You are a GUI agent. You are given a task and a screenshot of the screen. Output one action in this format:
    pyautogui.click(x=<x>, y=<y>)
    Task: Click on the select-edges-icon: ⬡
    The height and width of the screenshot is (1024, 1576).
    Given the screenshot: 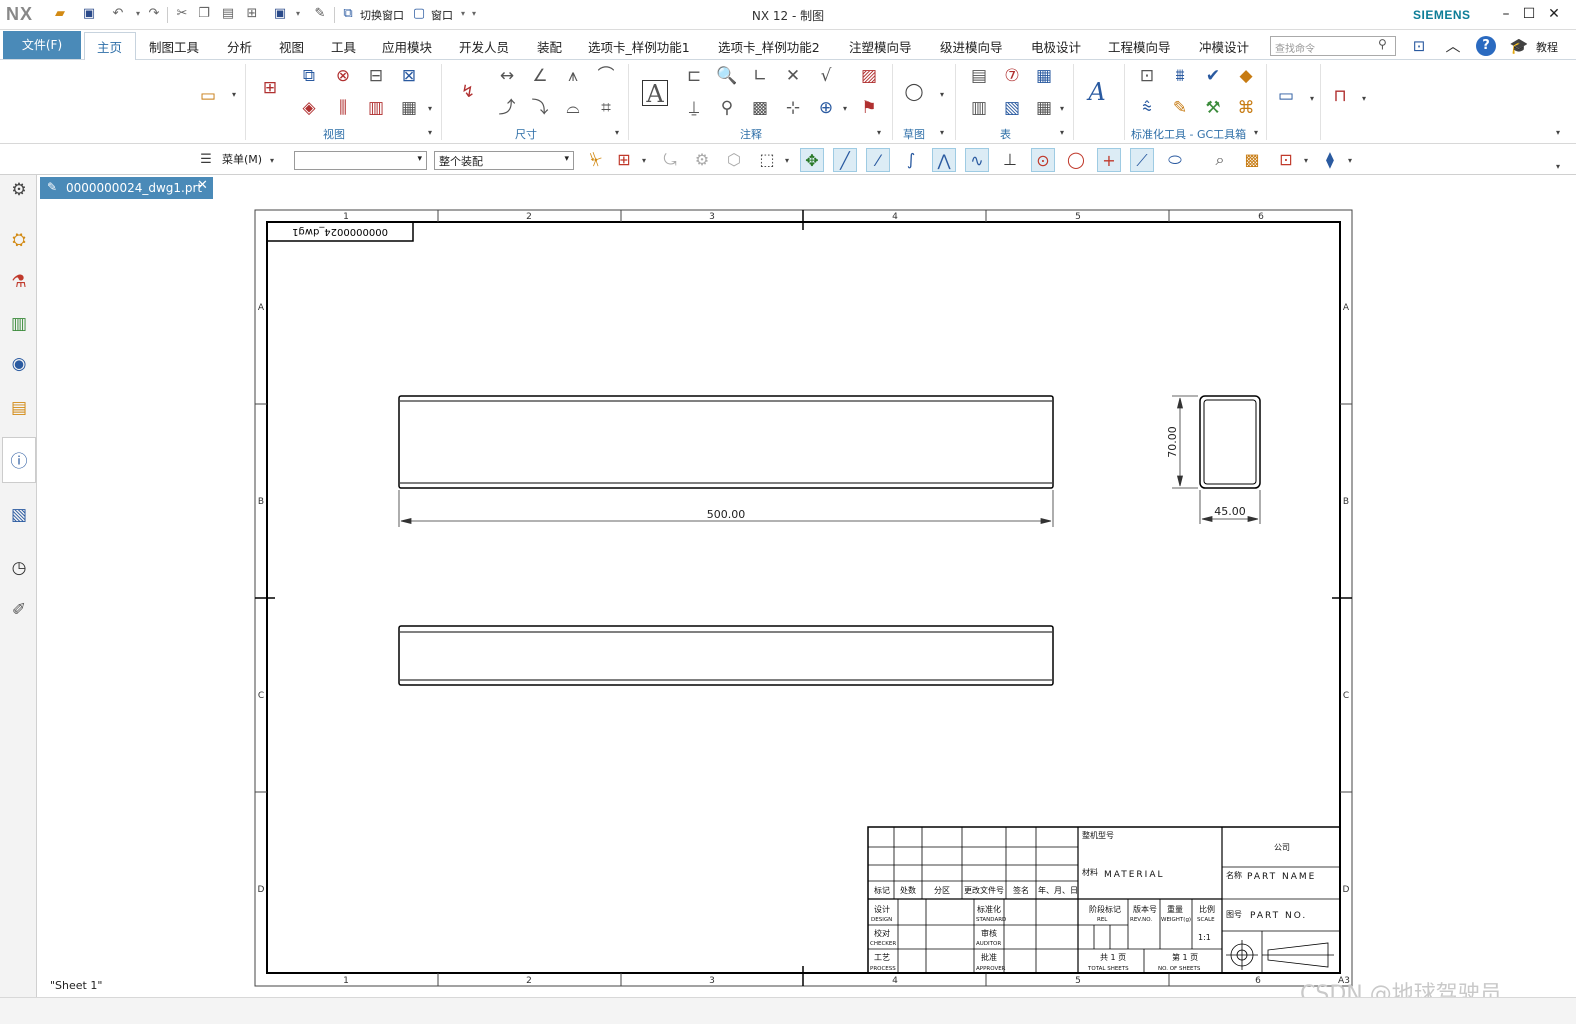 What is the action you would take?
    pyautogui.click(x=734, y=160)
    